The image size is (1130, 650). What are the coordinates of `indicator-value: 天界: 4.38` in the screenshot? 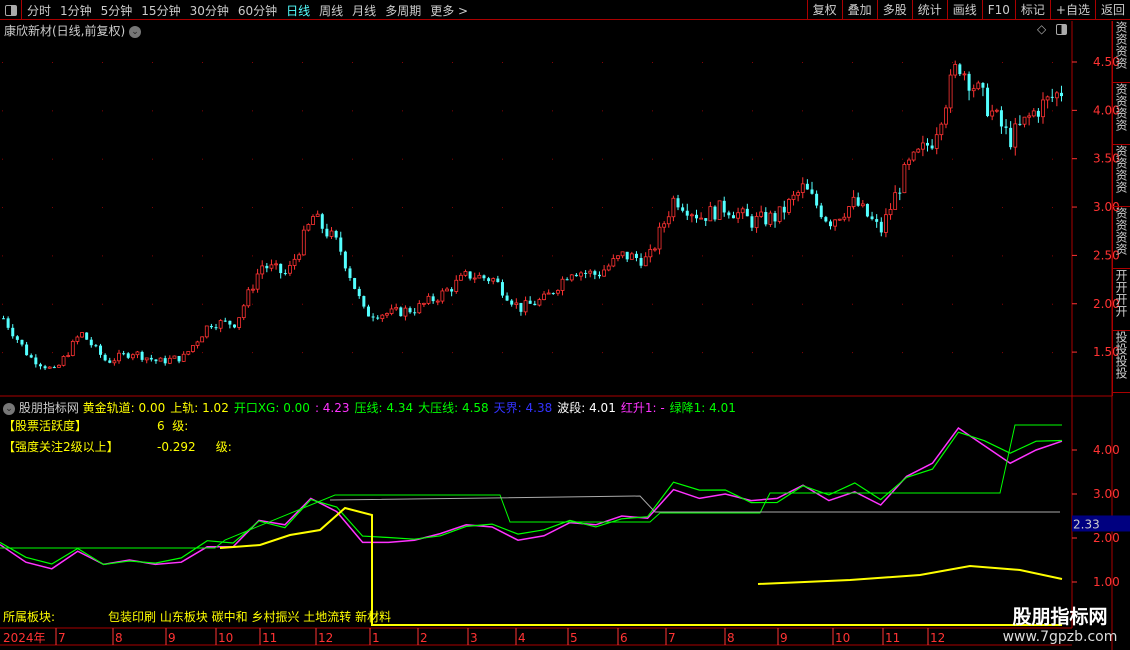 It's located at (523, 408).